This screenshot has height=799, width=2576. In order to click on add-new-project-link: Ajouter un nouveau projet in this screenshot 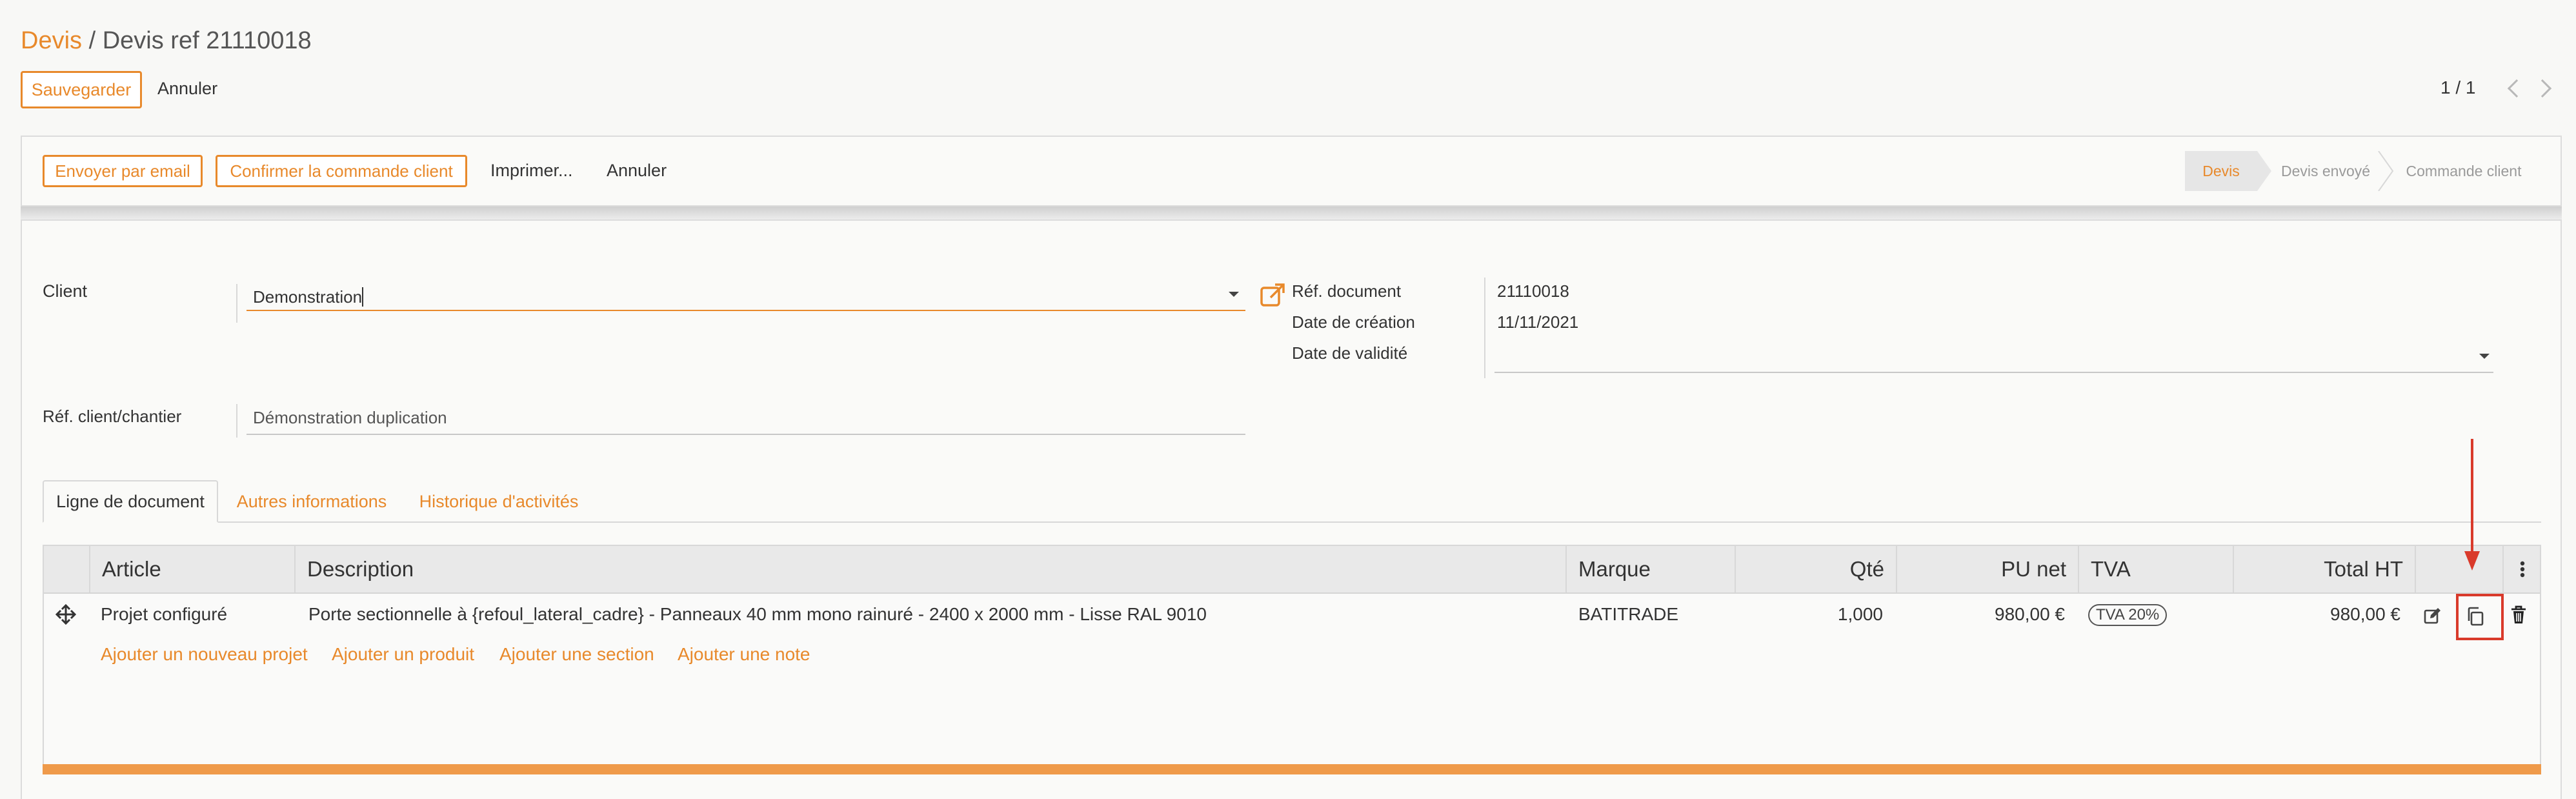, I will do `click(204, 654)`.